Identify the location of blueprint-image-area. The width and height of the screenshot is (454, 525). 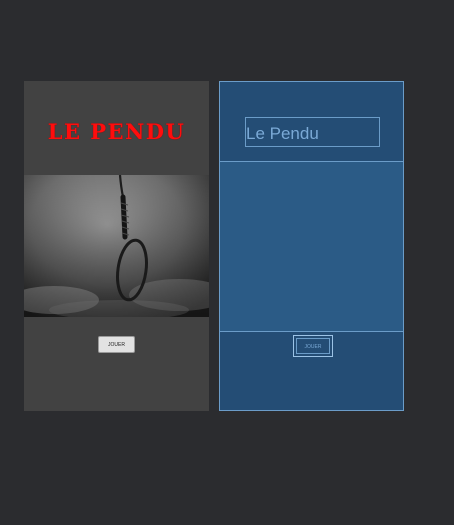
(311, 246).